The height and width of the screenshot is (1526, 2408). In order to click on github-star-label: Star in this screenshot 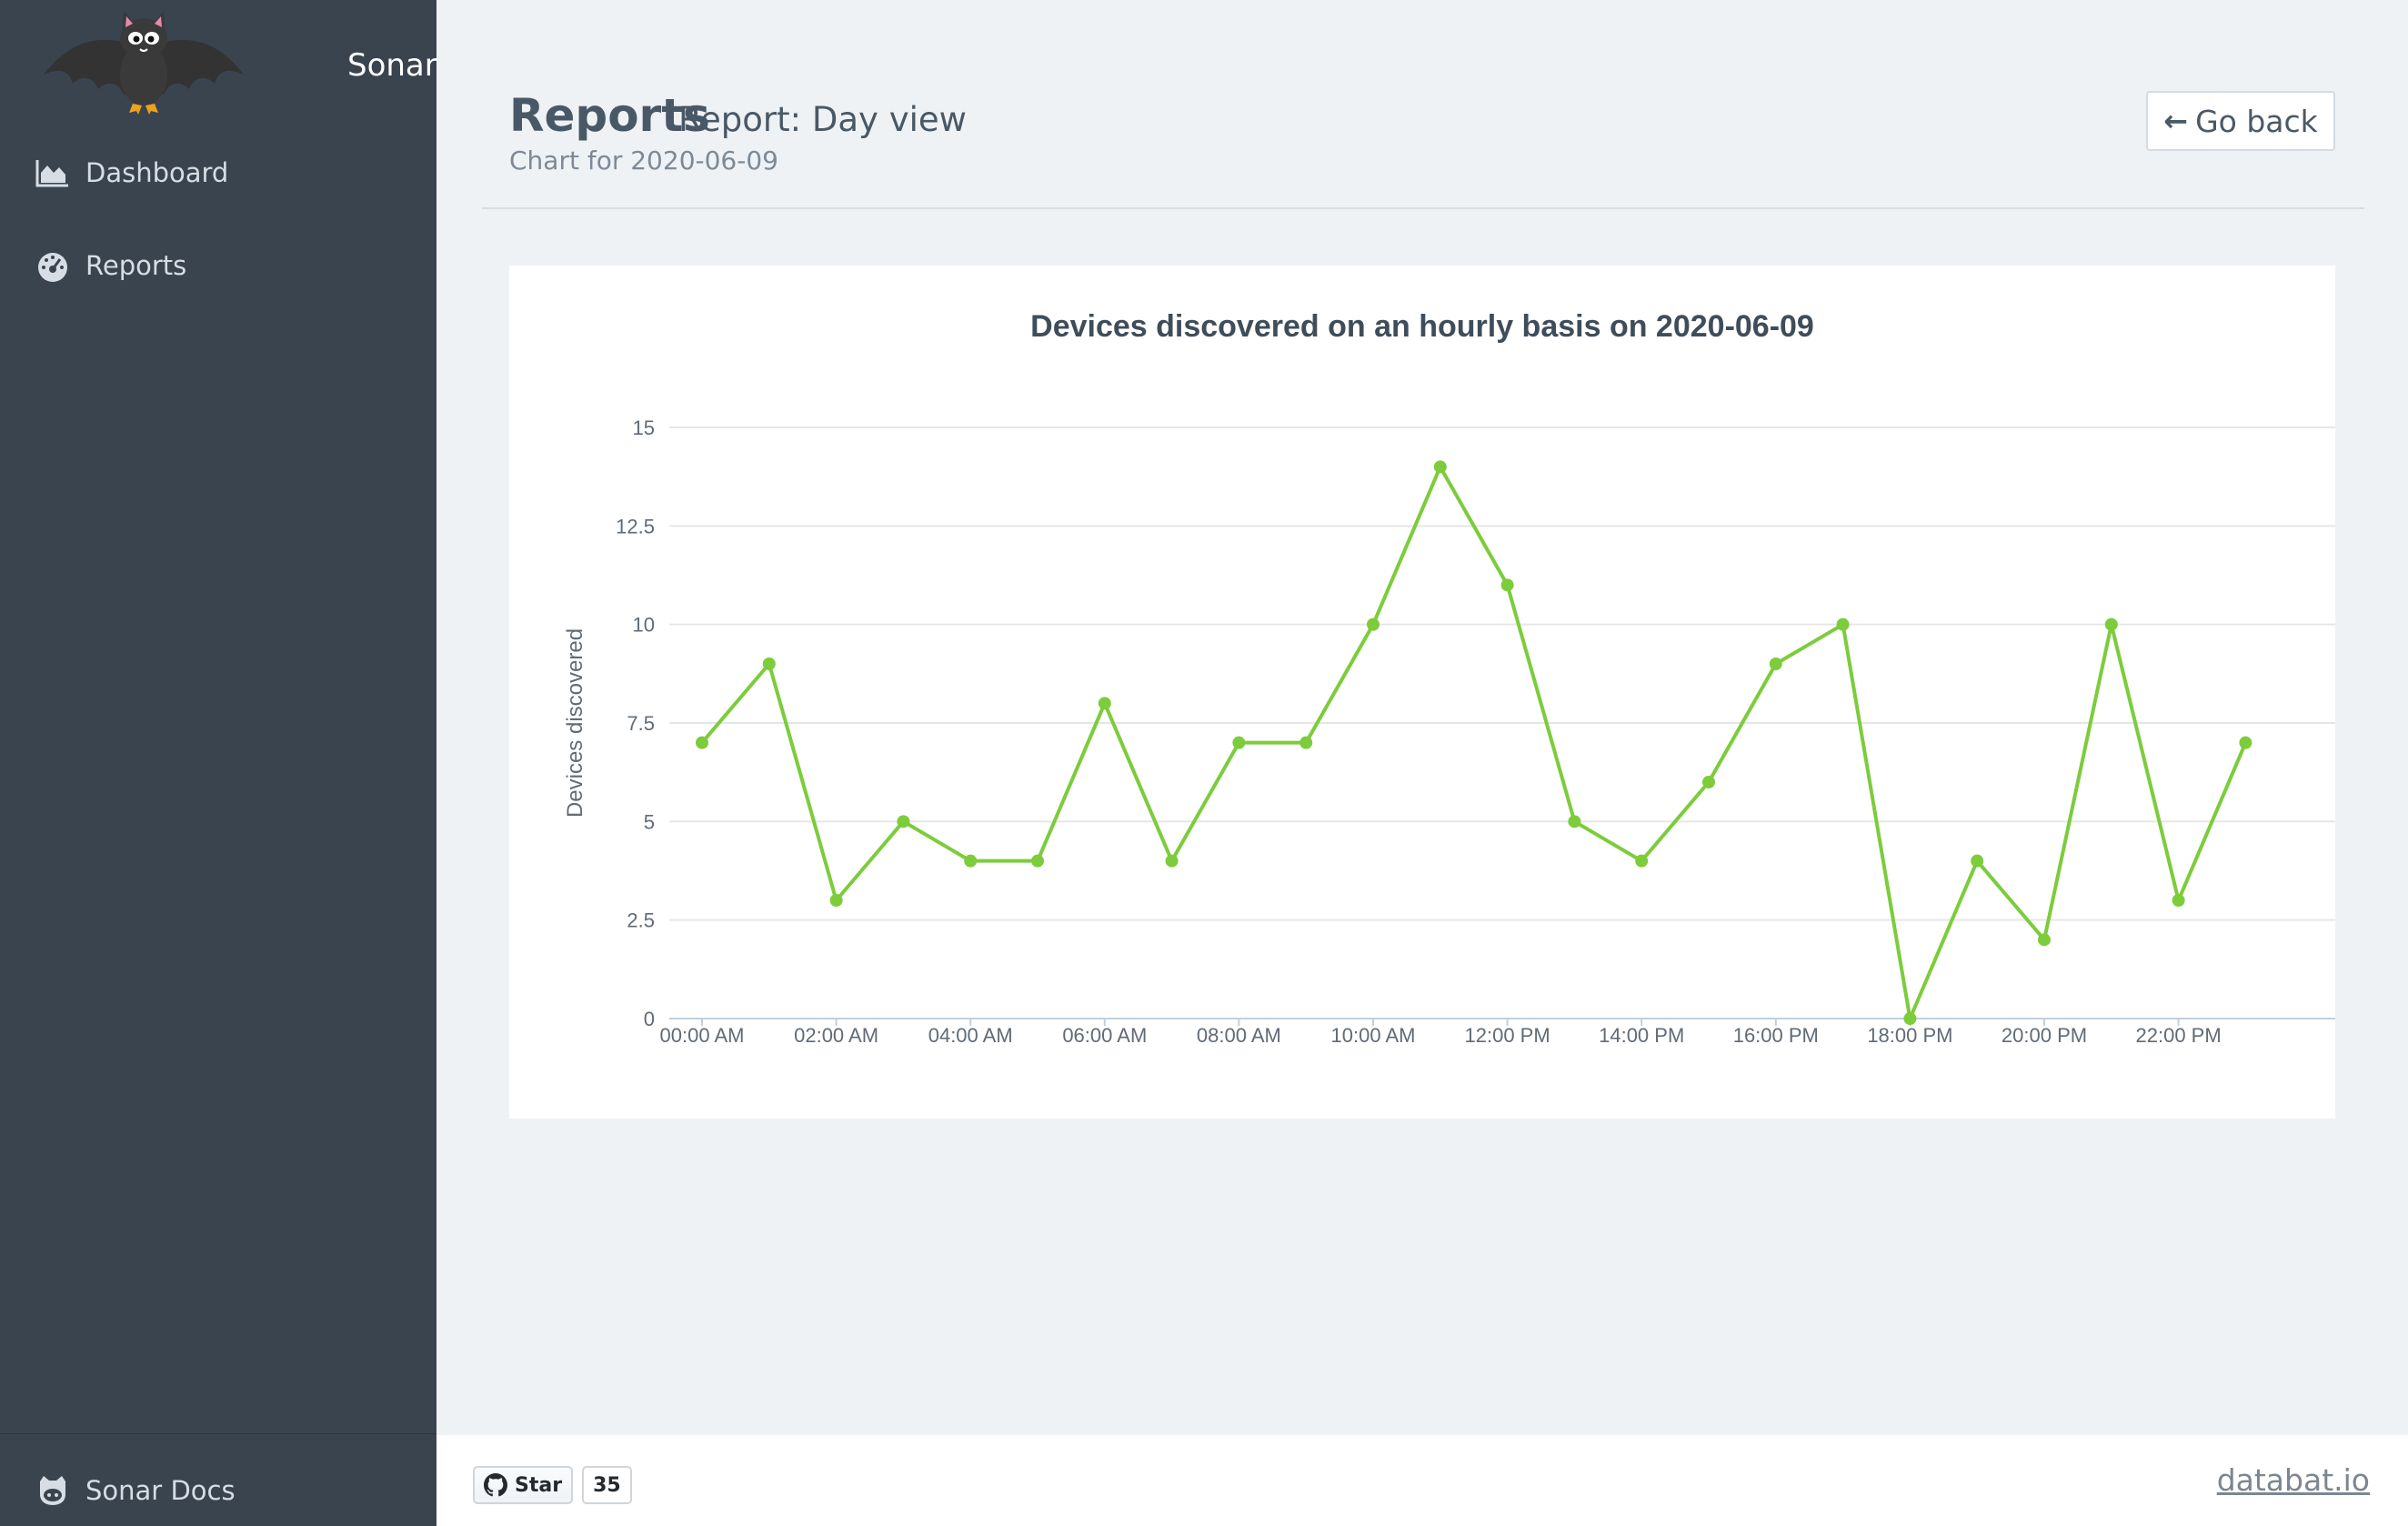, I will do `click(539, 1485)`.